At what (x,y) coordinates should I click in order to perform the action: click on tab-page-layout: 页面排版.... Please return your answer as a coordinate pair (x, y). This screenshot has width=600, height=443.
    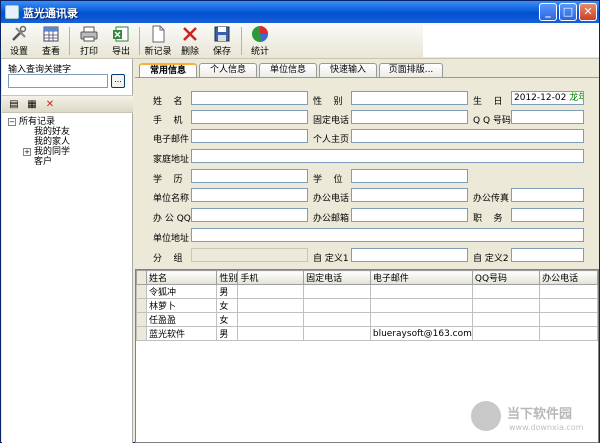
    Looking at the image, I should click on (411, 70).